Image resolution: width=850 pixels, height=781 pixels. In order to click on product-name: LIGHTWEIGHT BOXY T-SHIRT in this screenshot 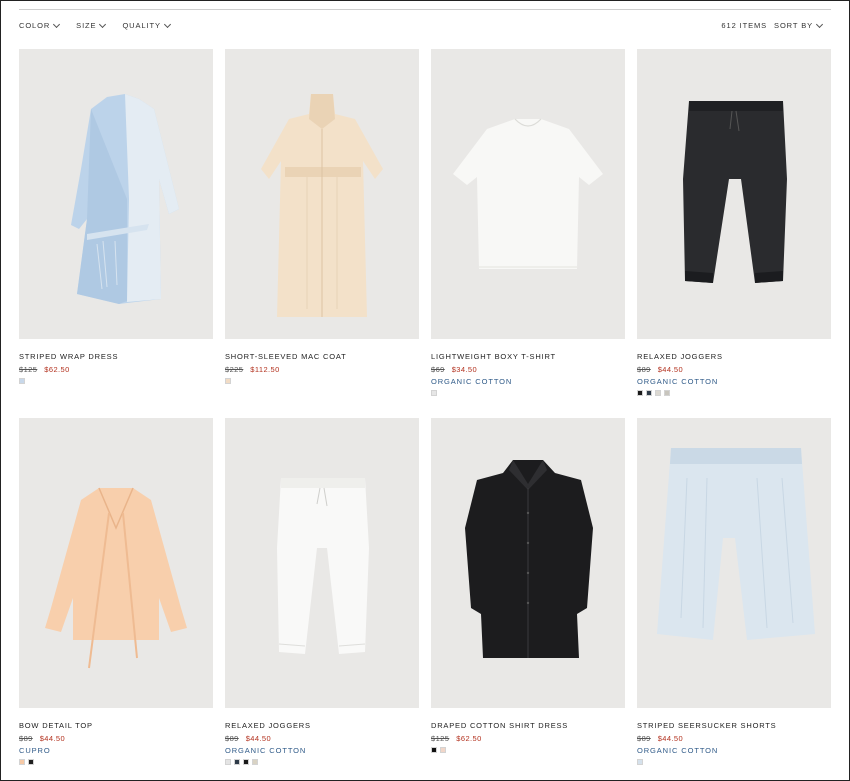, I will do `click(528, 356)`.